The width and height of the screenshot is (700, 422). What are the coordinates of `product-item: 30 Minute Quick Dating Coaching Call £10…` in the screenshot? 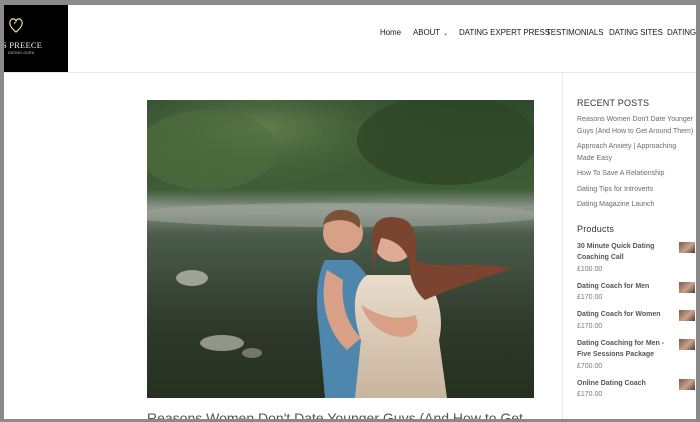 It's located at (636, 258).